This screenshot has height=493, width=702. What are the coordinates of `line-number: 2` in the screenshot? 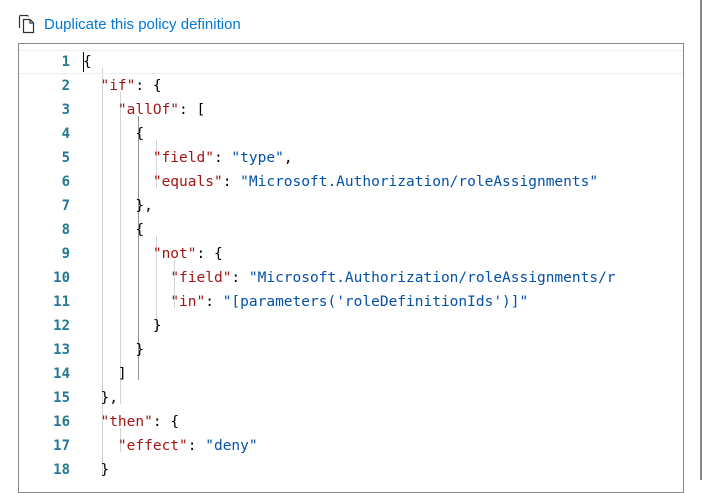 It's located at (65, 86).